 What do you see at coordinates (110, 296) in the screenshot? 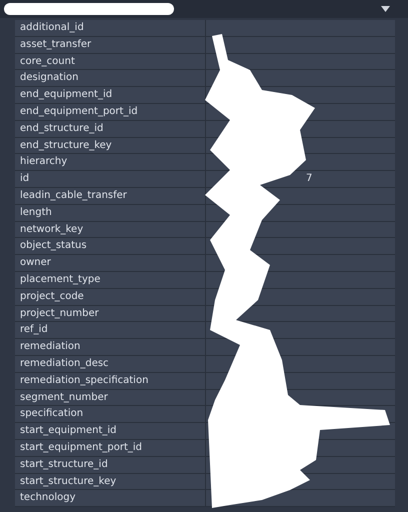
I see `property-name: project_code` at bounding box center [110, 296].